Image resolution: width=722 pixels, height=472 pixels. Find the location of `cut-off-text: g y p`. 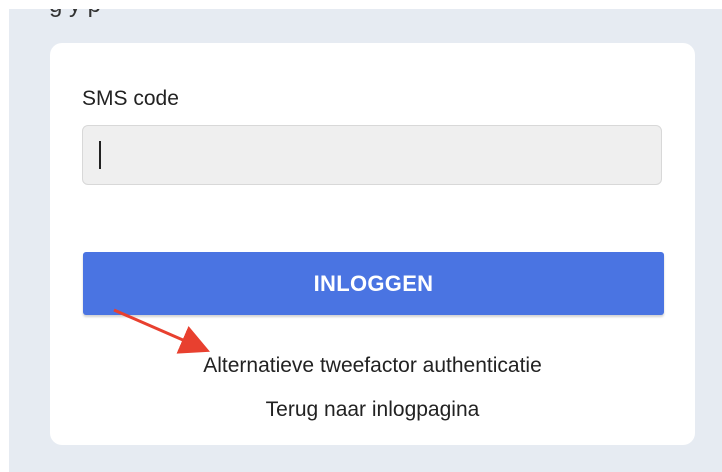

cut-off-text: g y p is located at coordinates (75, 14).